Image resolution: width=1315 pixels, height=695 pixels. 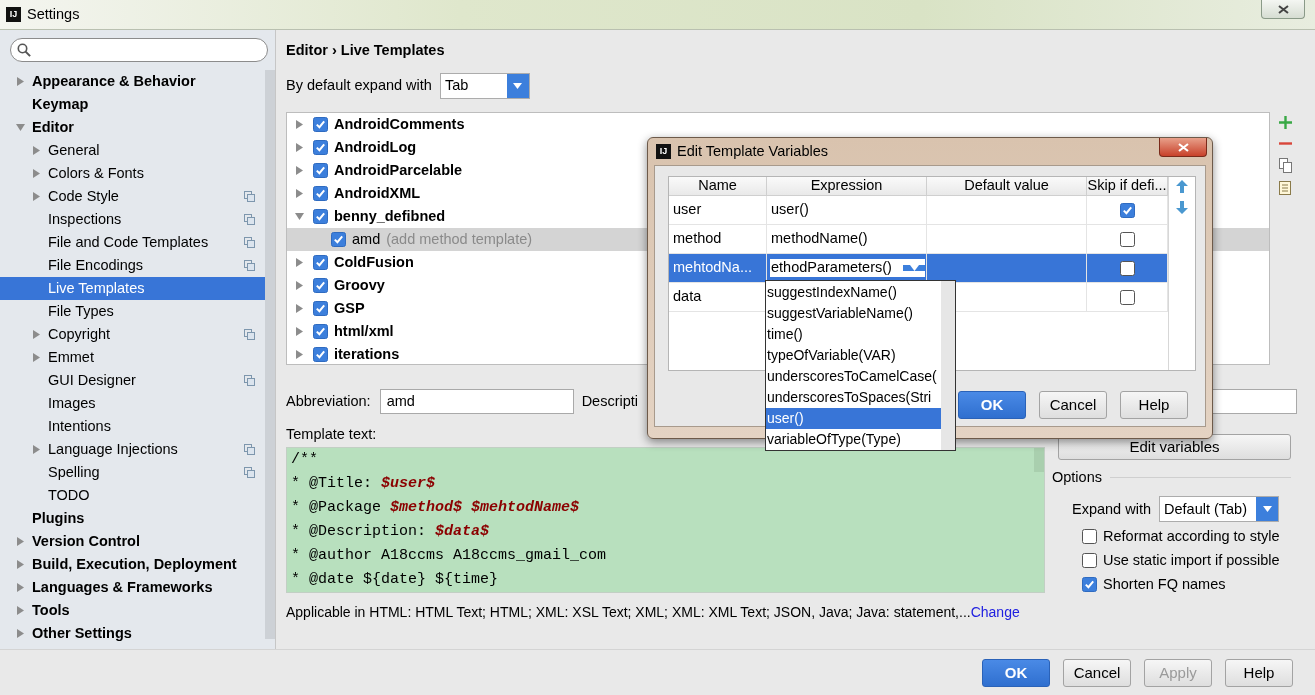 I want to click on breadcrumb-text: Editor › Live Templates, so click(x=366, y=51).